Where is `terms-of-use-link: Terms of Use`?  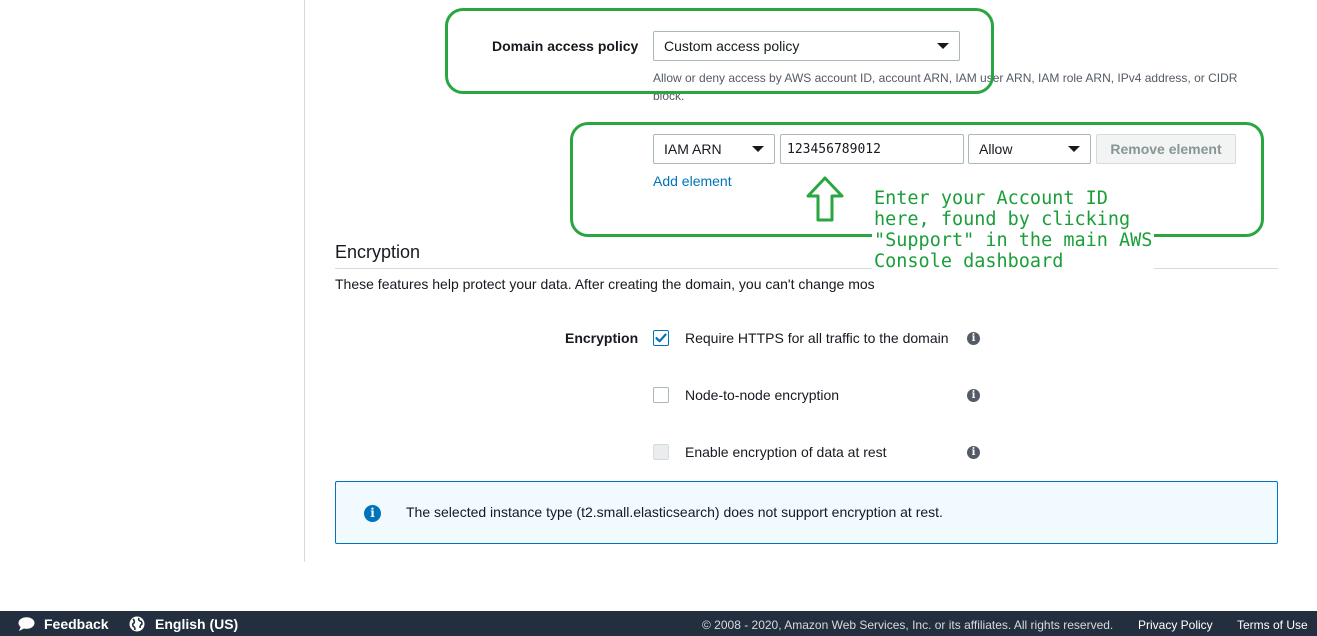
terms-of-use-link: Terms of Use is located at coordinates (1272, 625).